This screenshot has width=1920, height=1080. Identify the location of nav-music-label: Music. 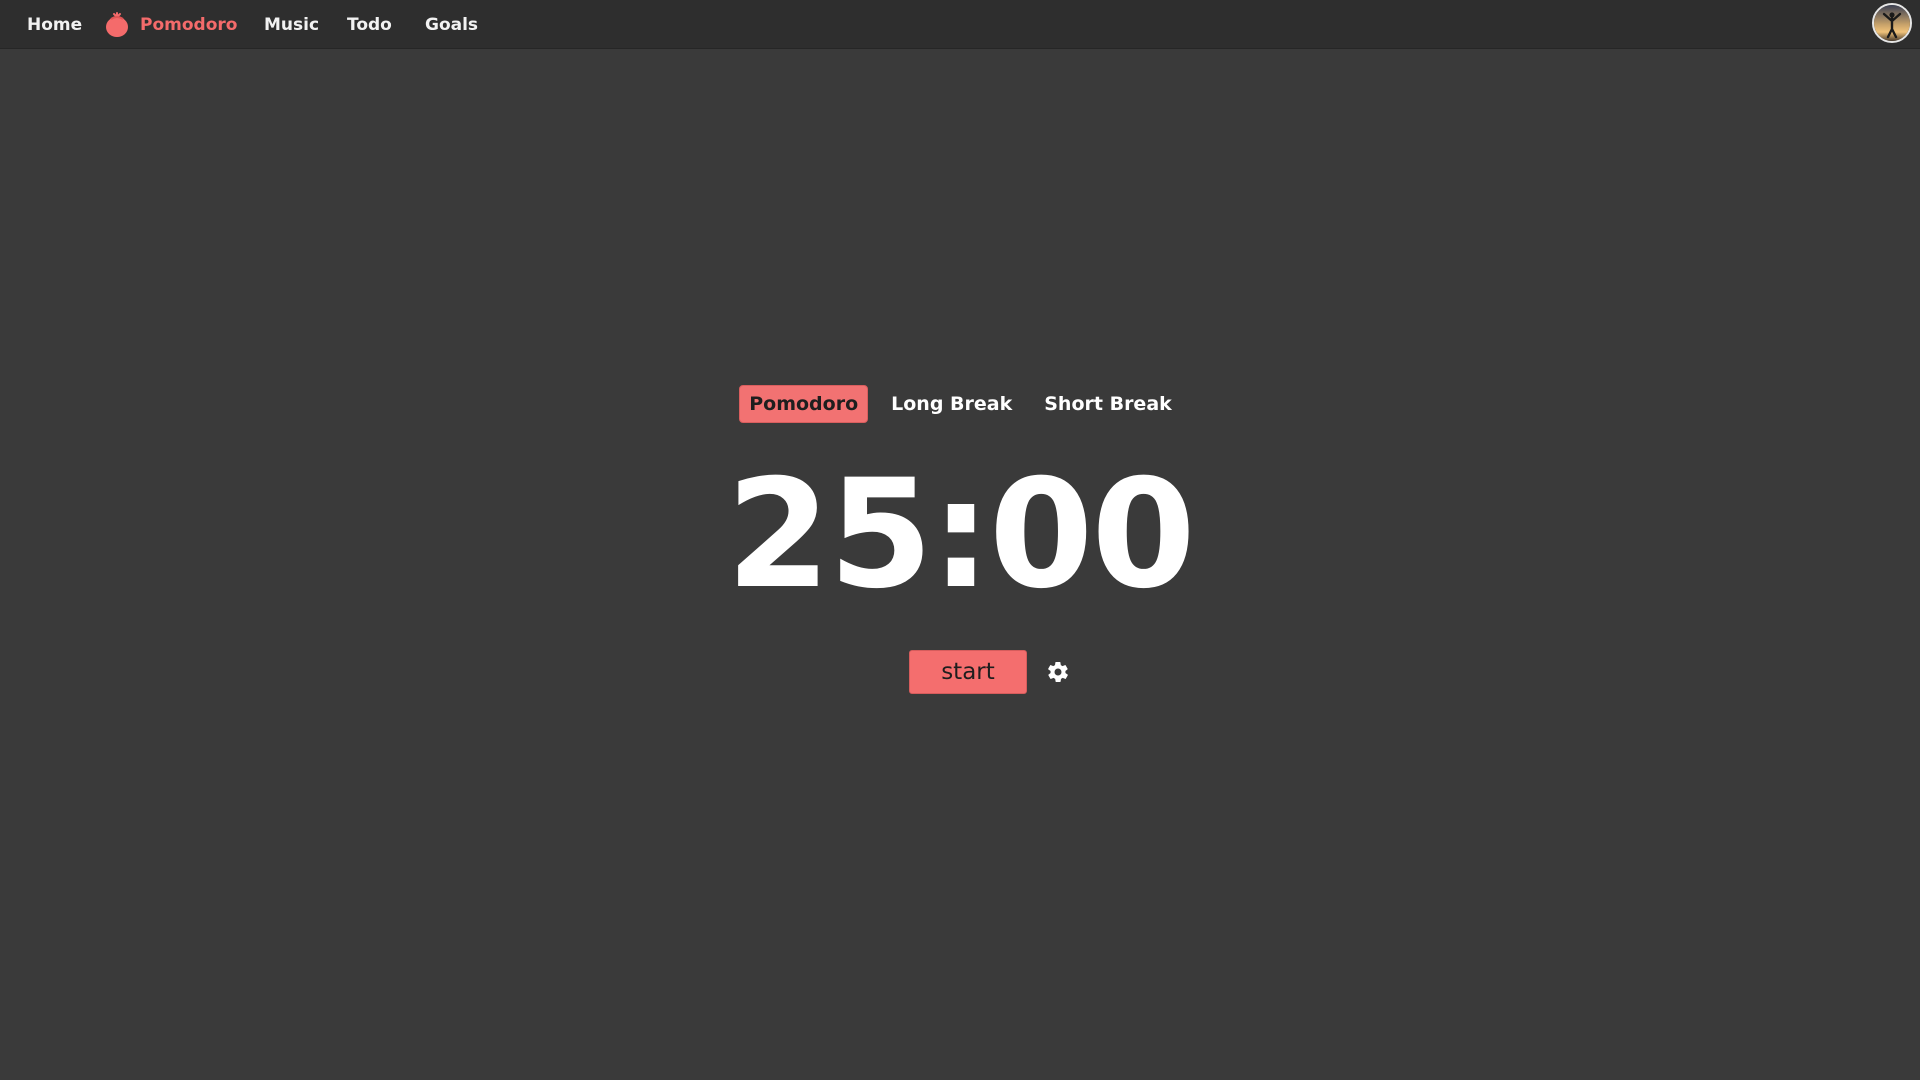
(292, 24).